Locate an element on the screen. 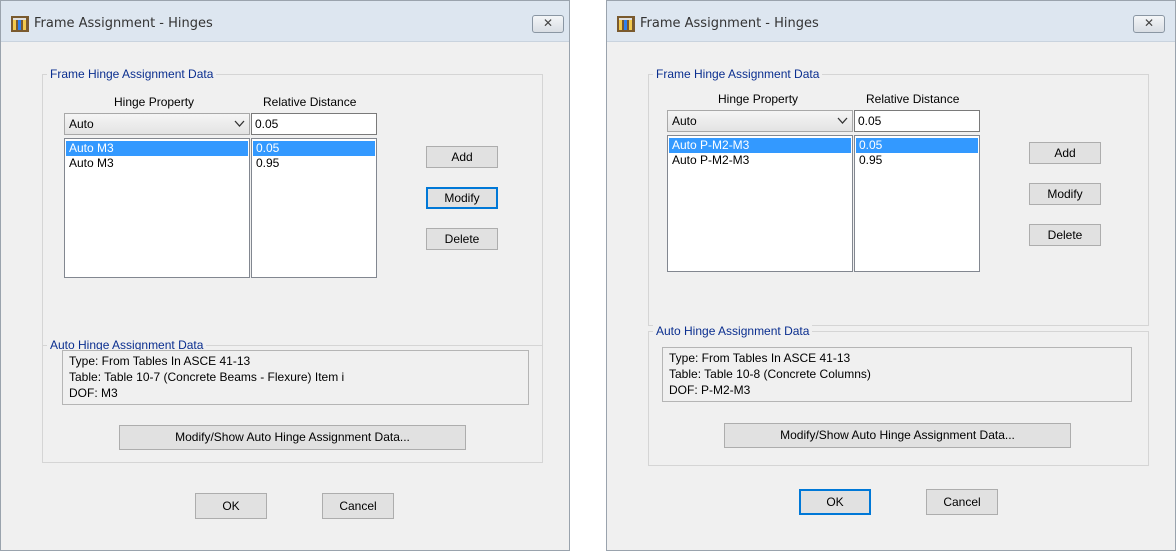 The height and width of the screenshot is (551, 1176). dof-line: DOF: P-M2-M3 is located at coordinates (710, 390).